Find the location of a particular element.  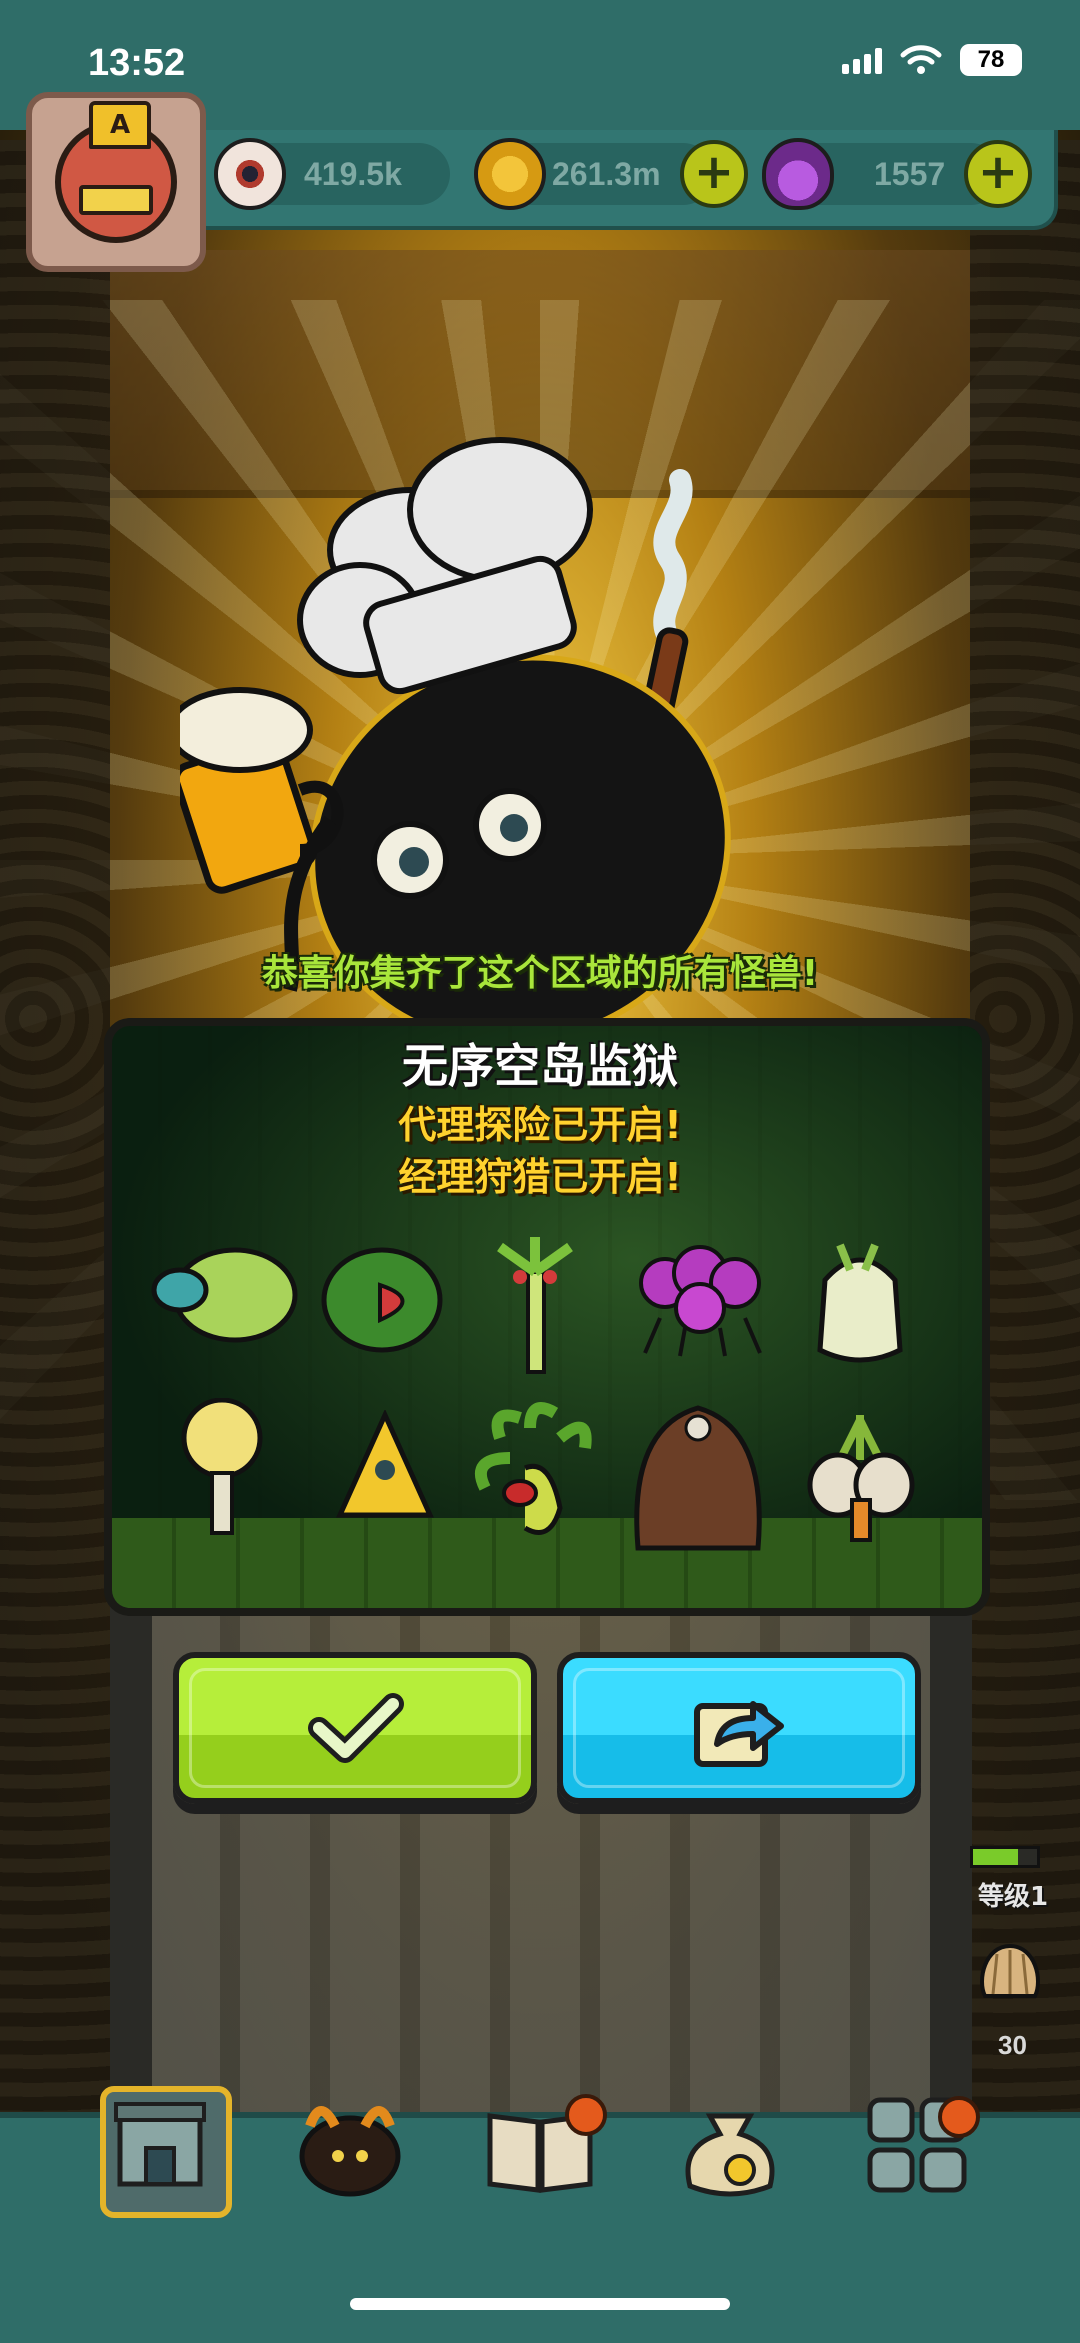

potion-count: 1557 is located at coordinates (910, 173).